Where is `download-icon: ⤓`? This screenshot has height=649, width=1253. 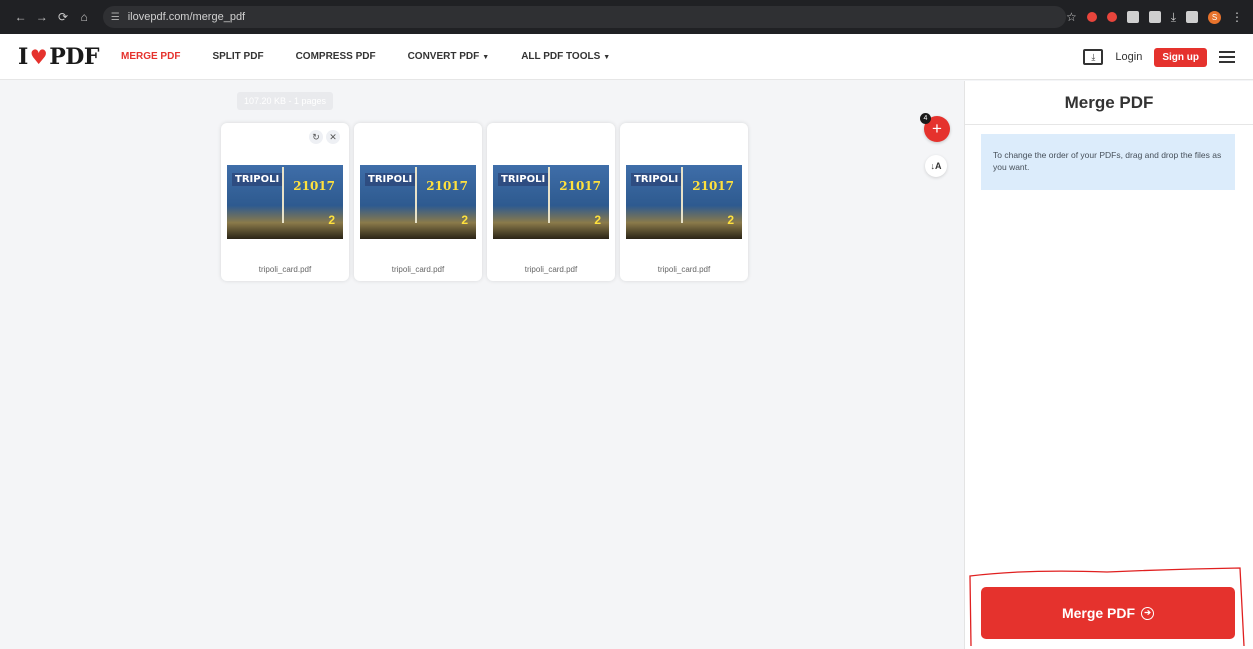 download-icon: ⤓ is located at coordinates (1173, 17).